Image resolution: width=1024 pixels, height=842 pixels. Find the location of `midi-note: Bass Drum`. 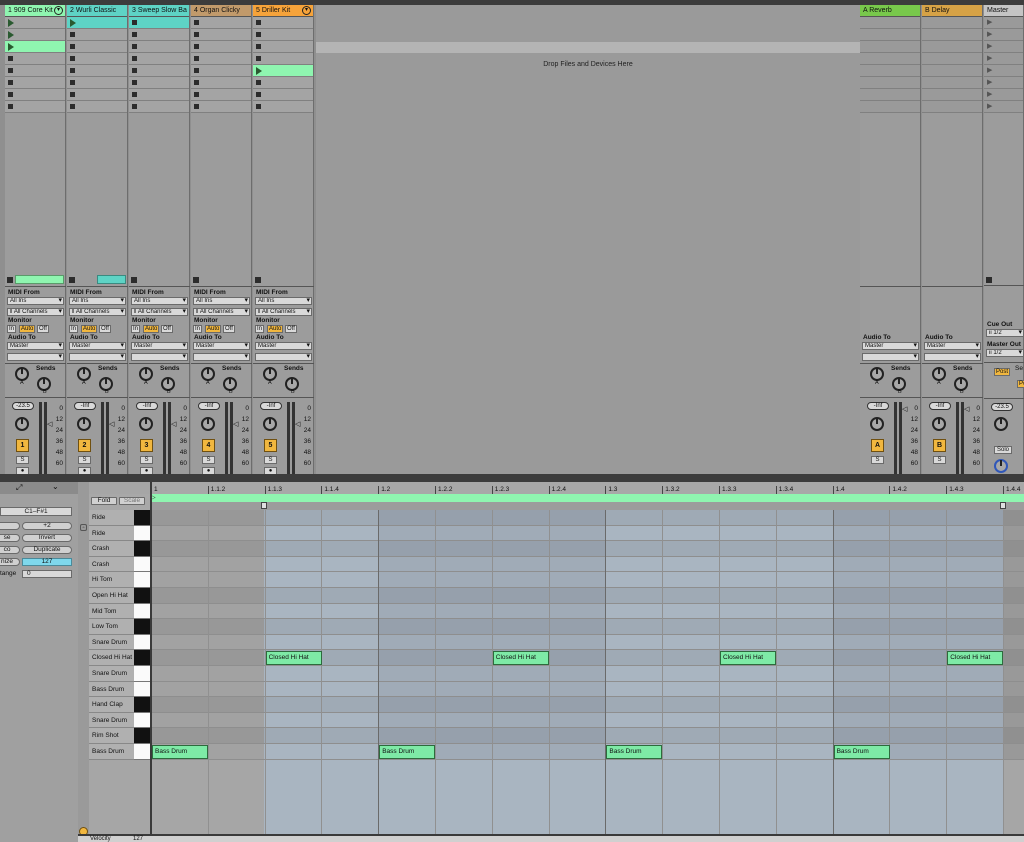

midi-note: Bass Drum is located at coordinates (407, 752).